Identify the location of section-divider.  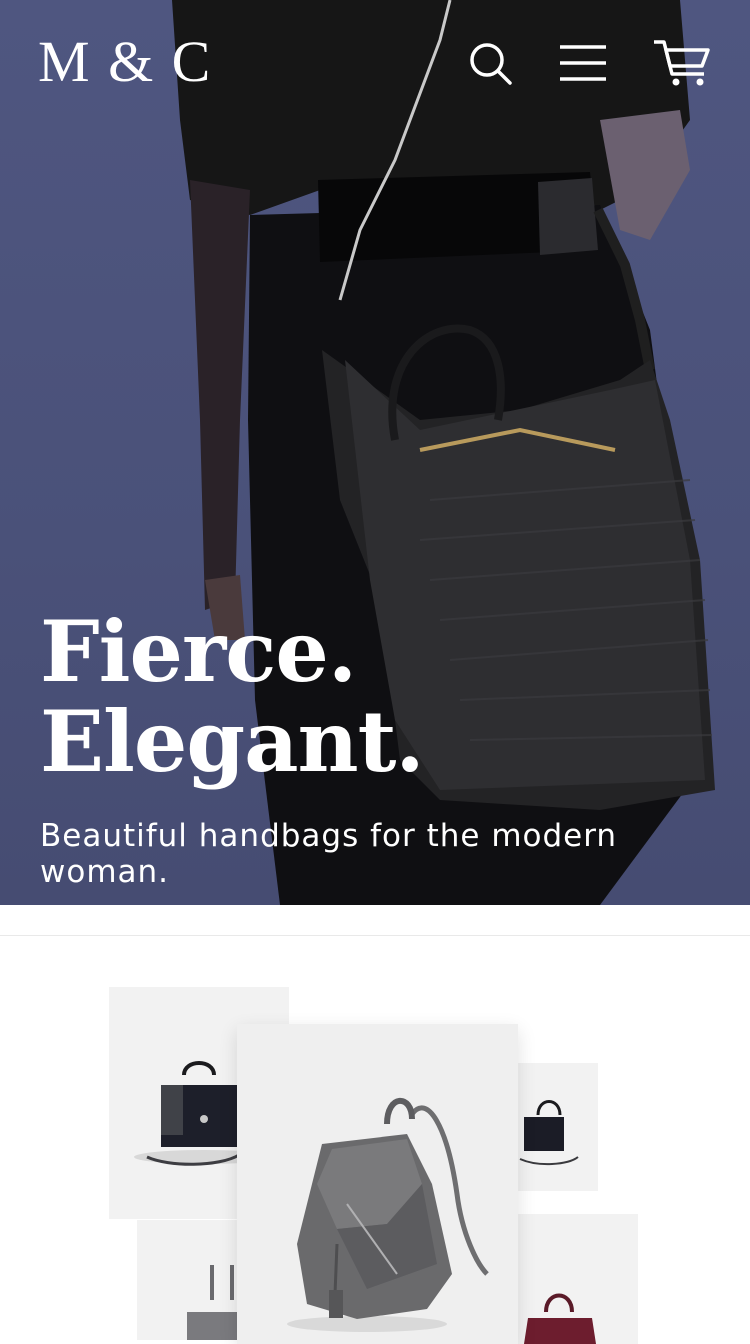
(375, 935).